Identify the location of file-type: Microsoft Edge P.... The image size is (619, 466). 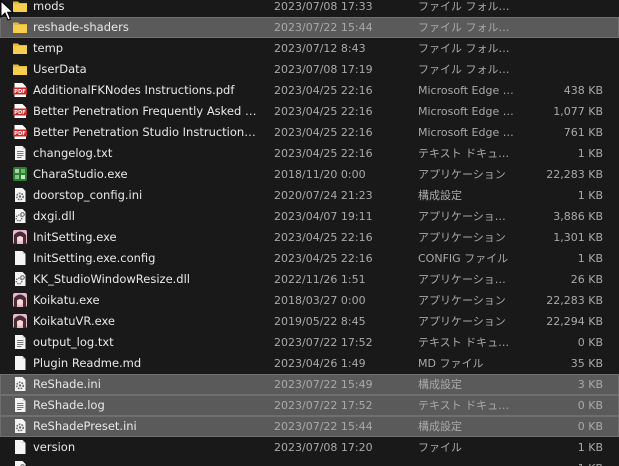
(466, 111).